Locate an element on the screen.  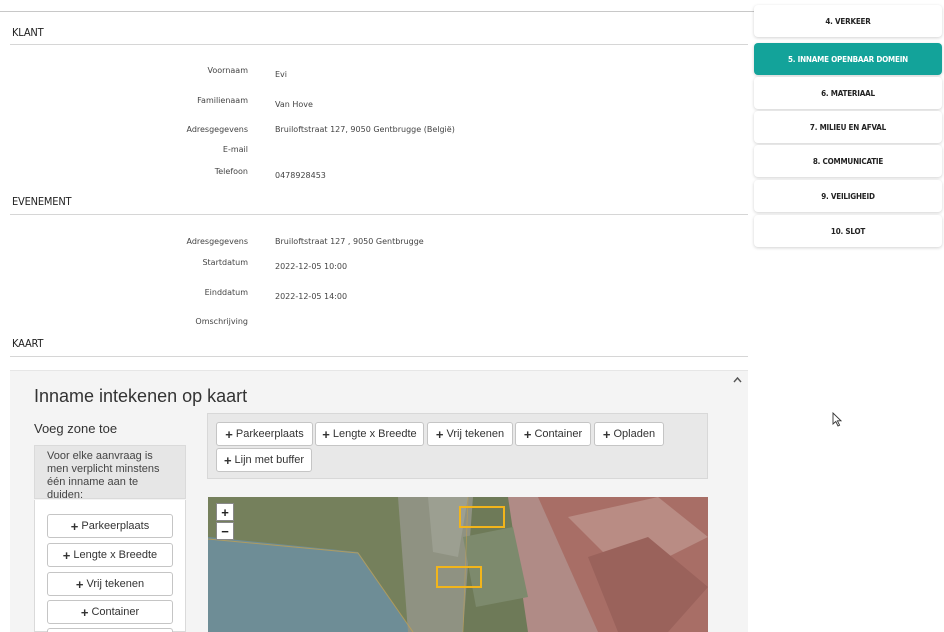
label-adresgegevens: Adresgegevens is located at coordinates (217, 129).